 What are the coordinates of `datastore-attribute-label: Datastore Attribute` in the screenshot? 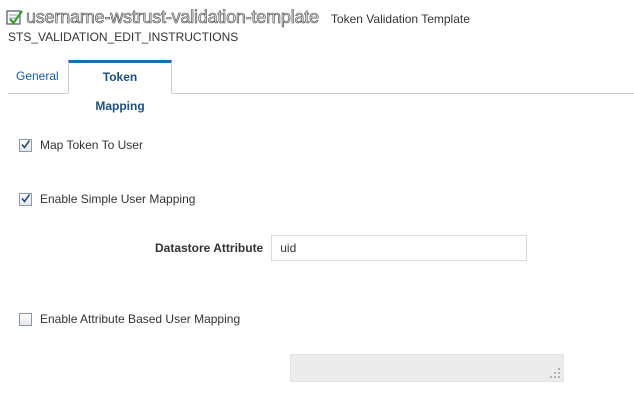 It's located at (209, 248).